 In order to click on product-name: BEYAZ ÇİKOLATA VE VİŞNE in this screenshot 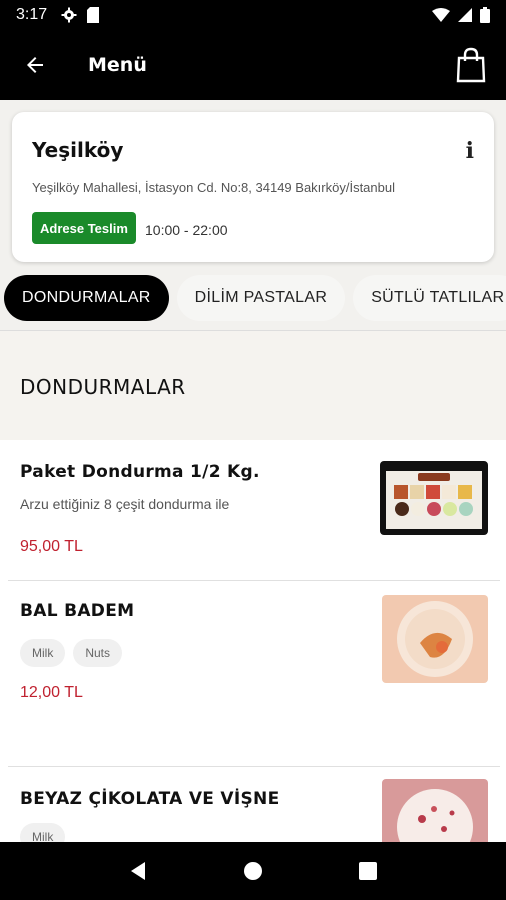, I will do `click(150, 799)`.